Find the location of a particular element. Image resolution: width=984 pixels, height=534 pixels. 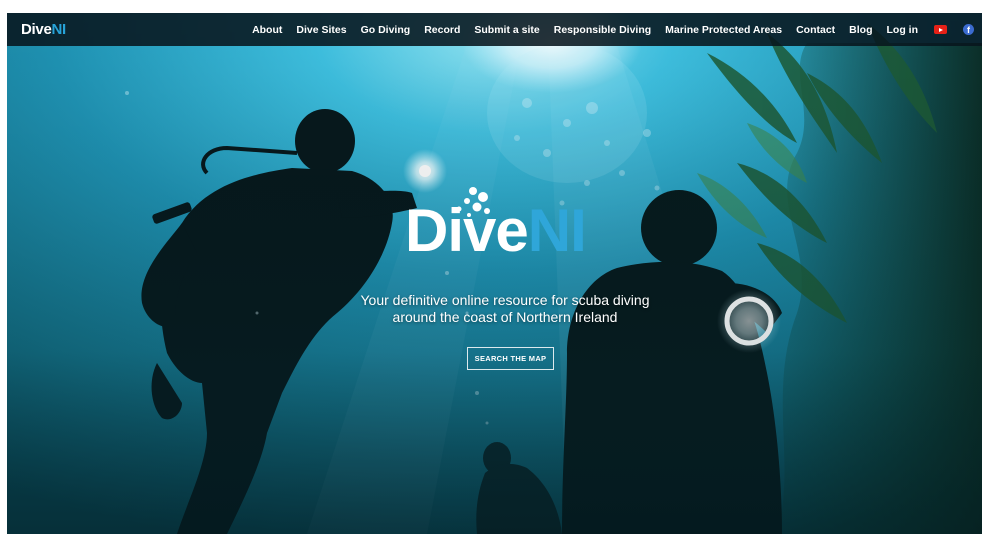

nav-link-log-in: Log in is located at coordinates (903, 30).